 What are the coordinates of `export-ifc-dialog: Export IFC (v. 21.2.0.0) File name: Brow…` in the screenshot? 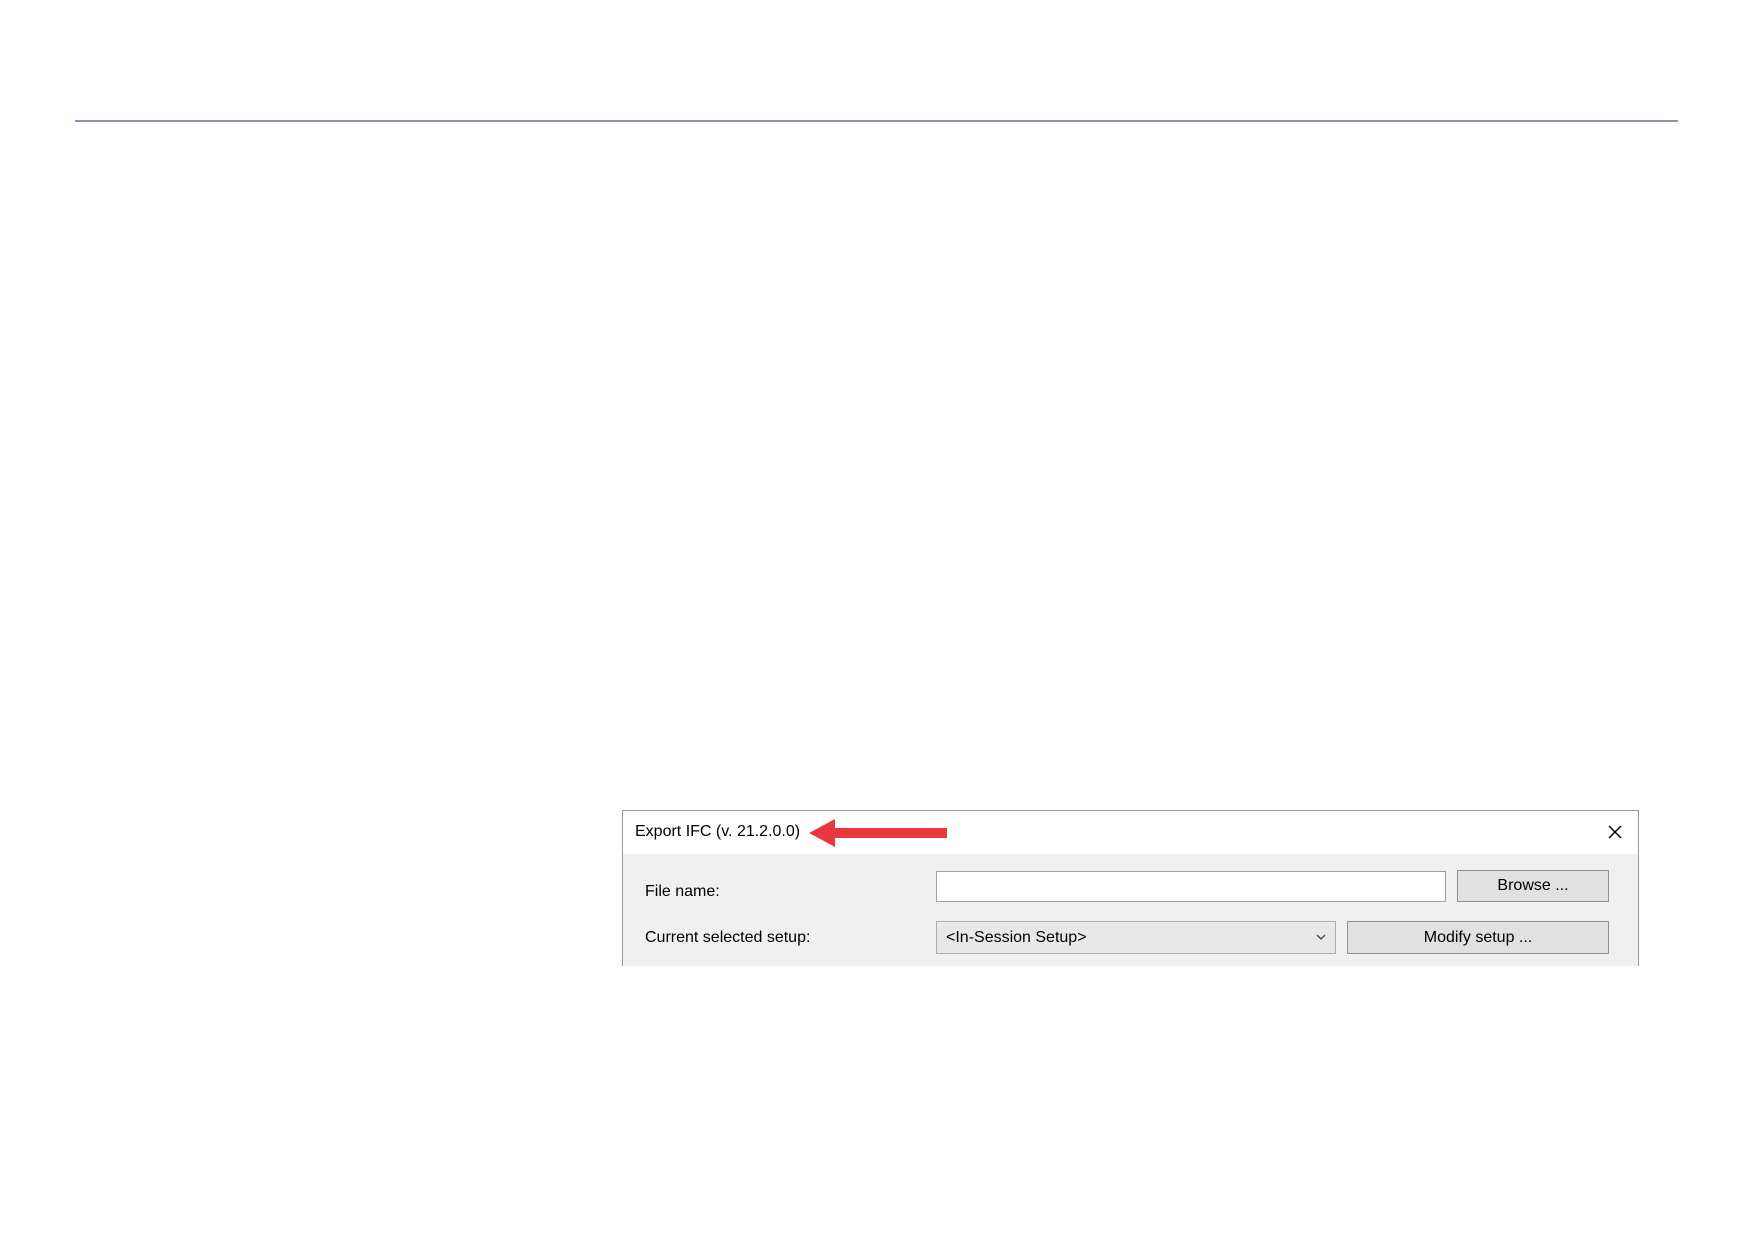 It's located at (1130, 888).